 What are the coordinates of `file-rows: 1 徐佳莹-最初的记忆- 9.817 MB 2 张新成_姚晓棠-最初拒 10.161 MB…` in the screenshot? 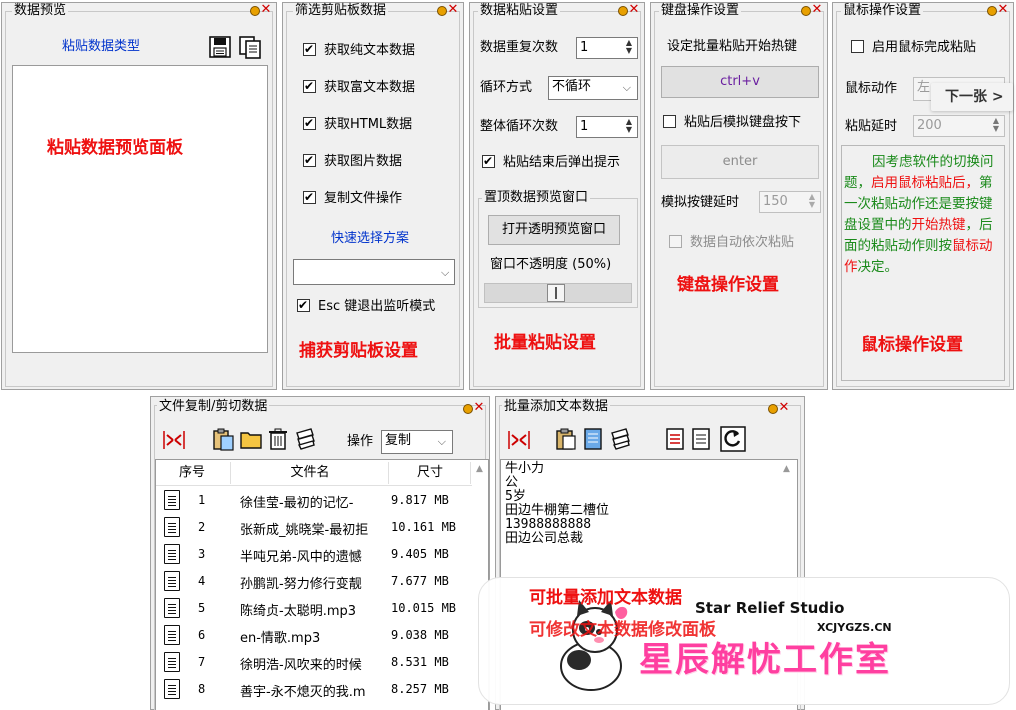 It's located at (314, 599).